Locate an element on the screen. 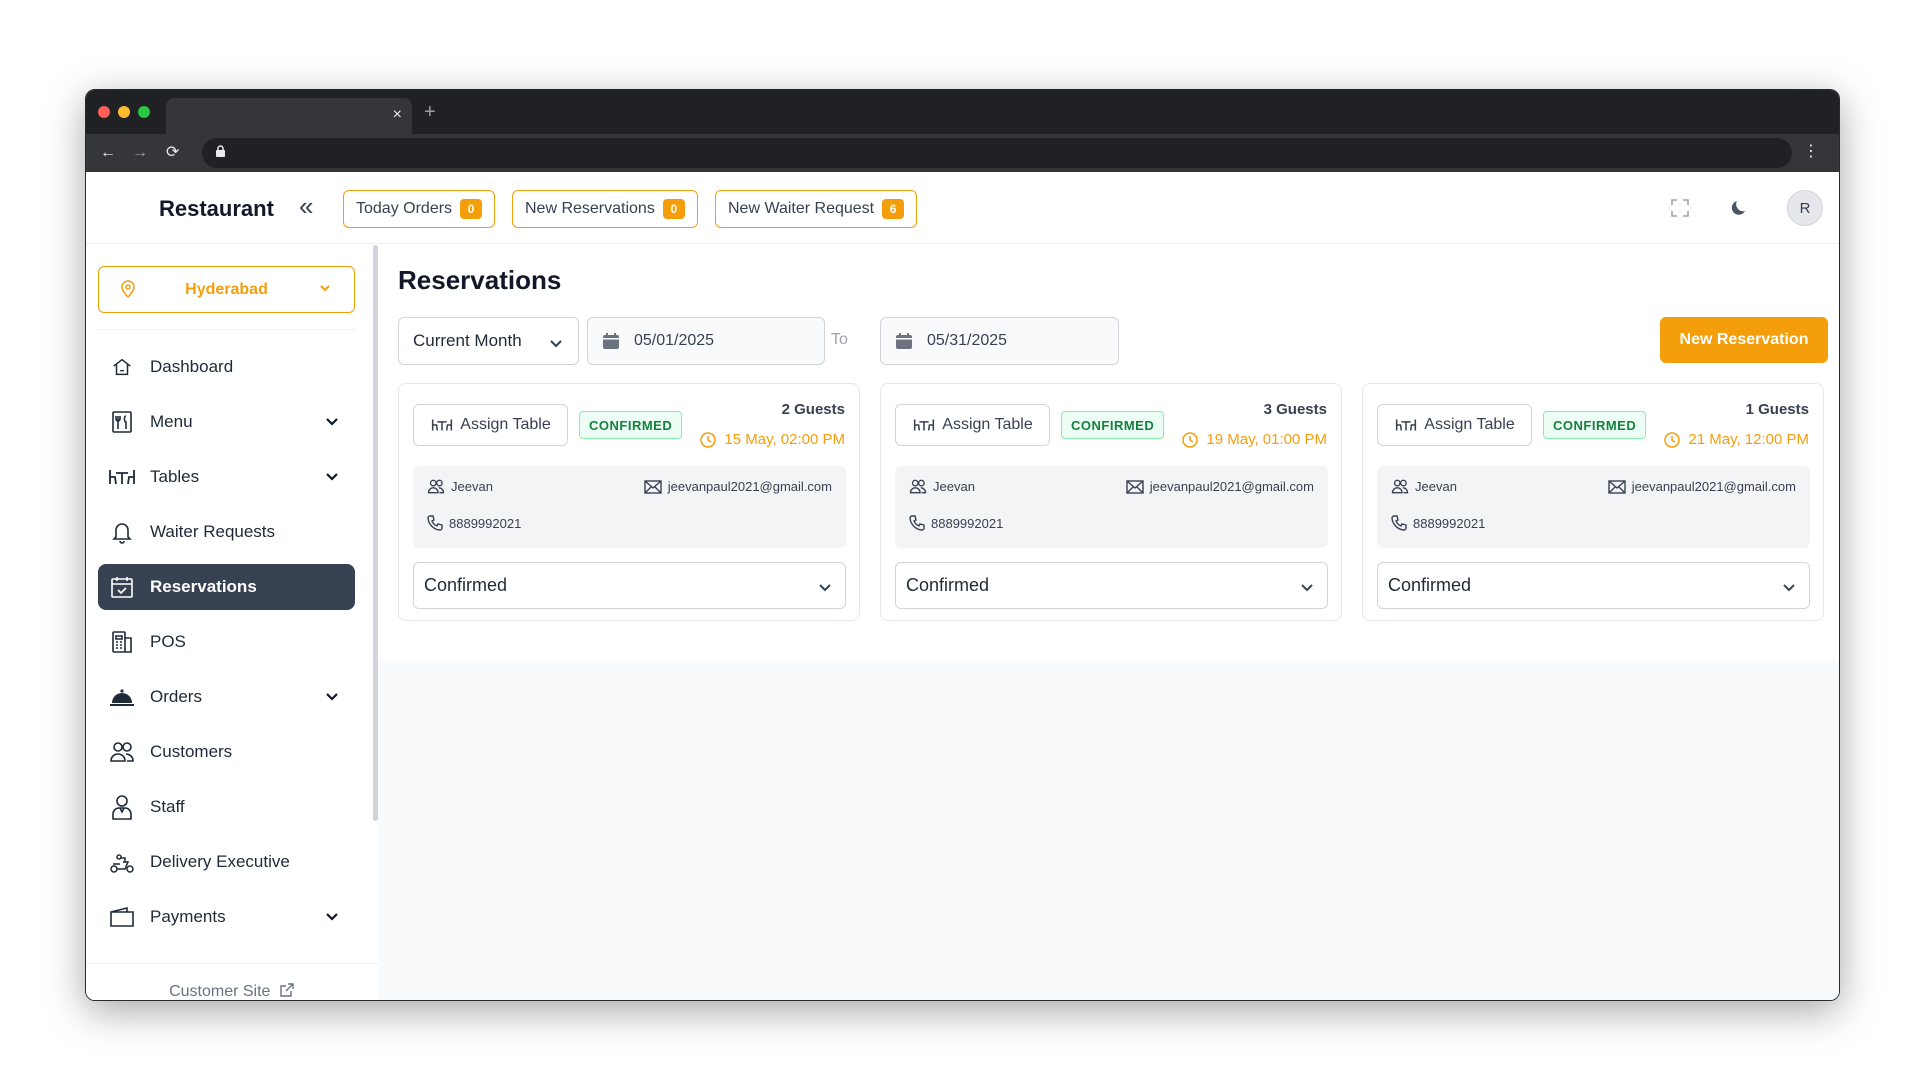 This screenshot has width=1920, height=1080. phone-icon is located at coordinates (435, 523).